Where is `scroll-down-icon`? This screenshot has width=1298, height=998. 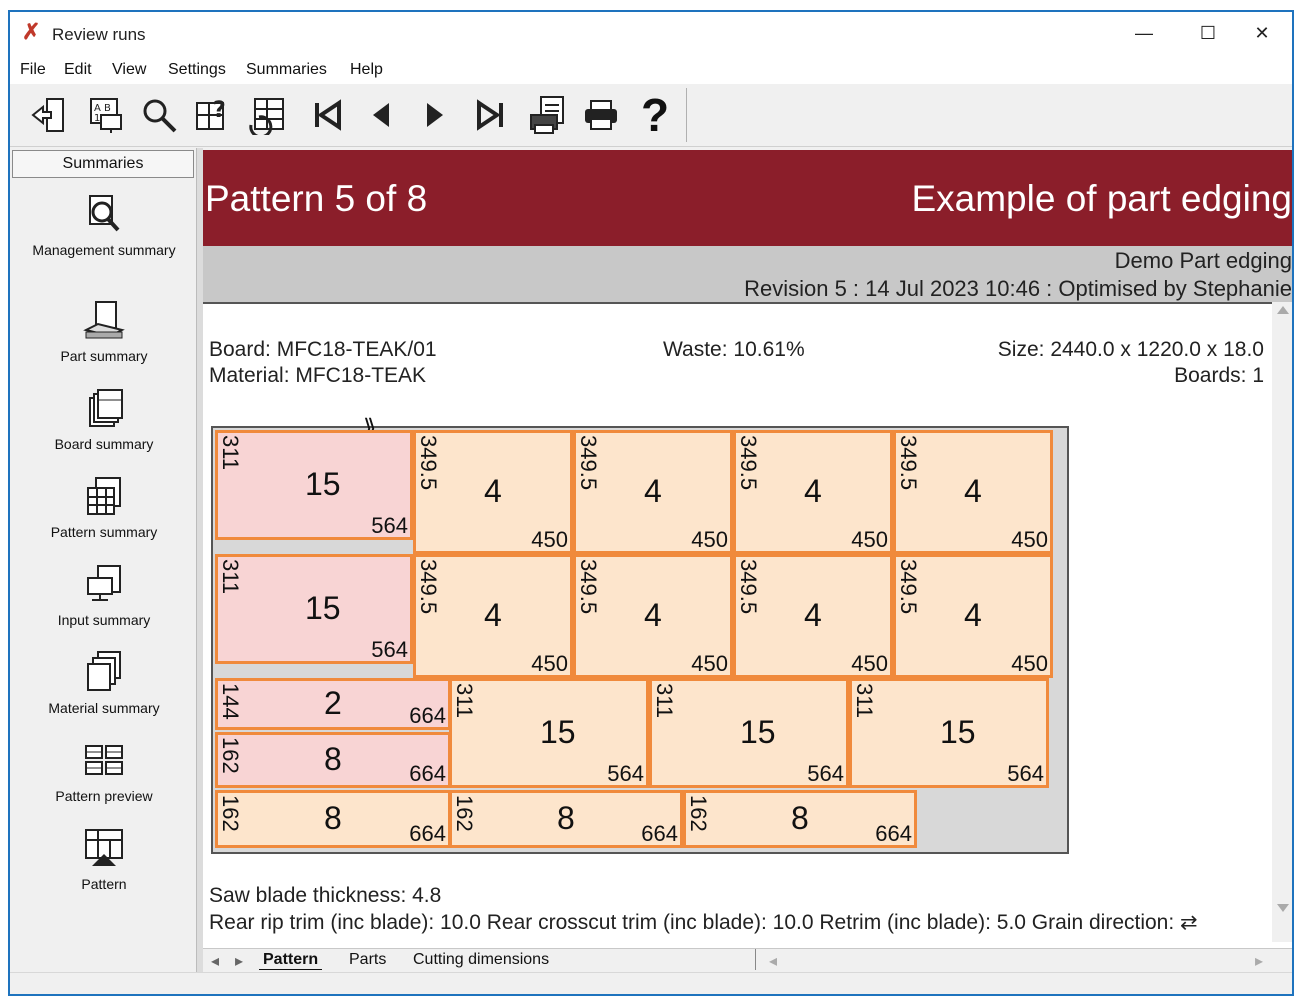 scroll-down-icon is located at coordinates (1283, 908).